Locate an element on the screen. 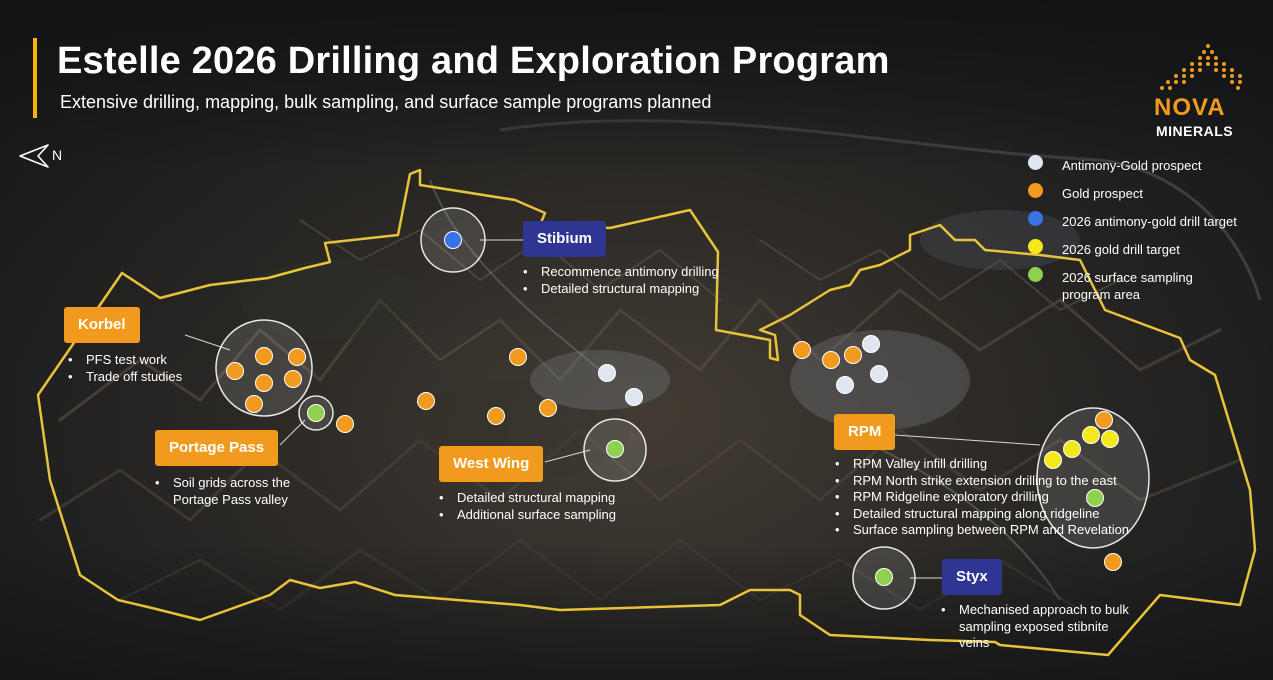 This screenshot has width=1273, height=680. korbel-label: Korbel is located at coordinates (102, 325).